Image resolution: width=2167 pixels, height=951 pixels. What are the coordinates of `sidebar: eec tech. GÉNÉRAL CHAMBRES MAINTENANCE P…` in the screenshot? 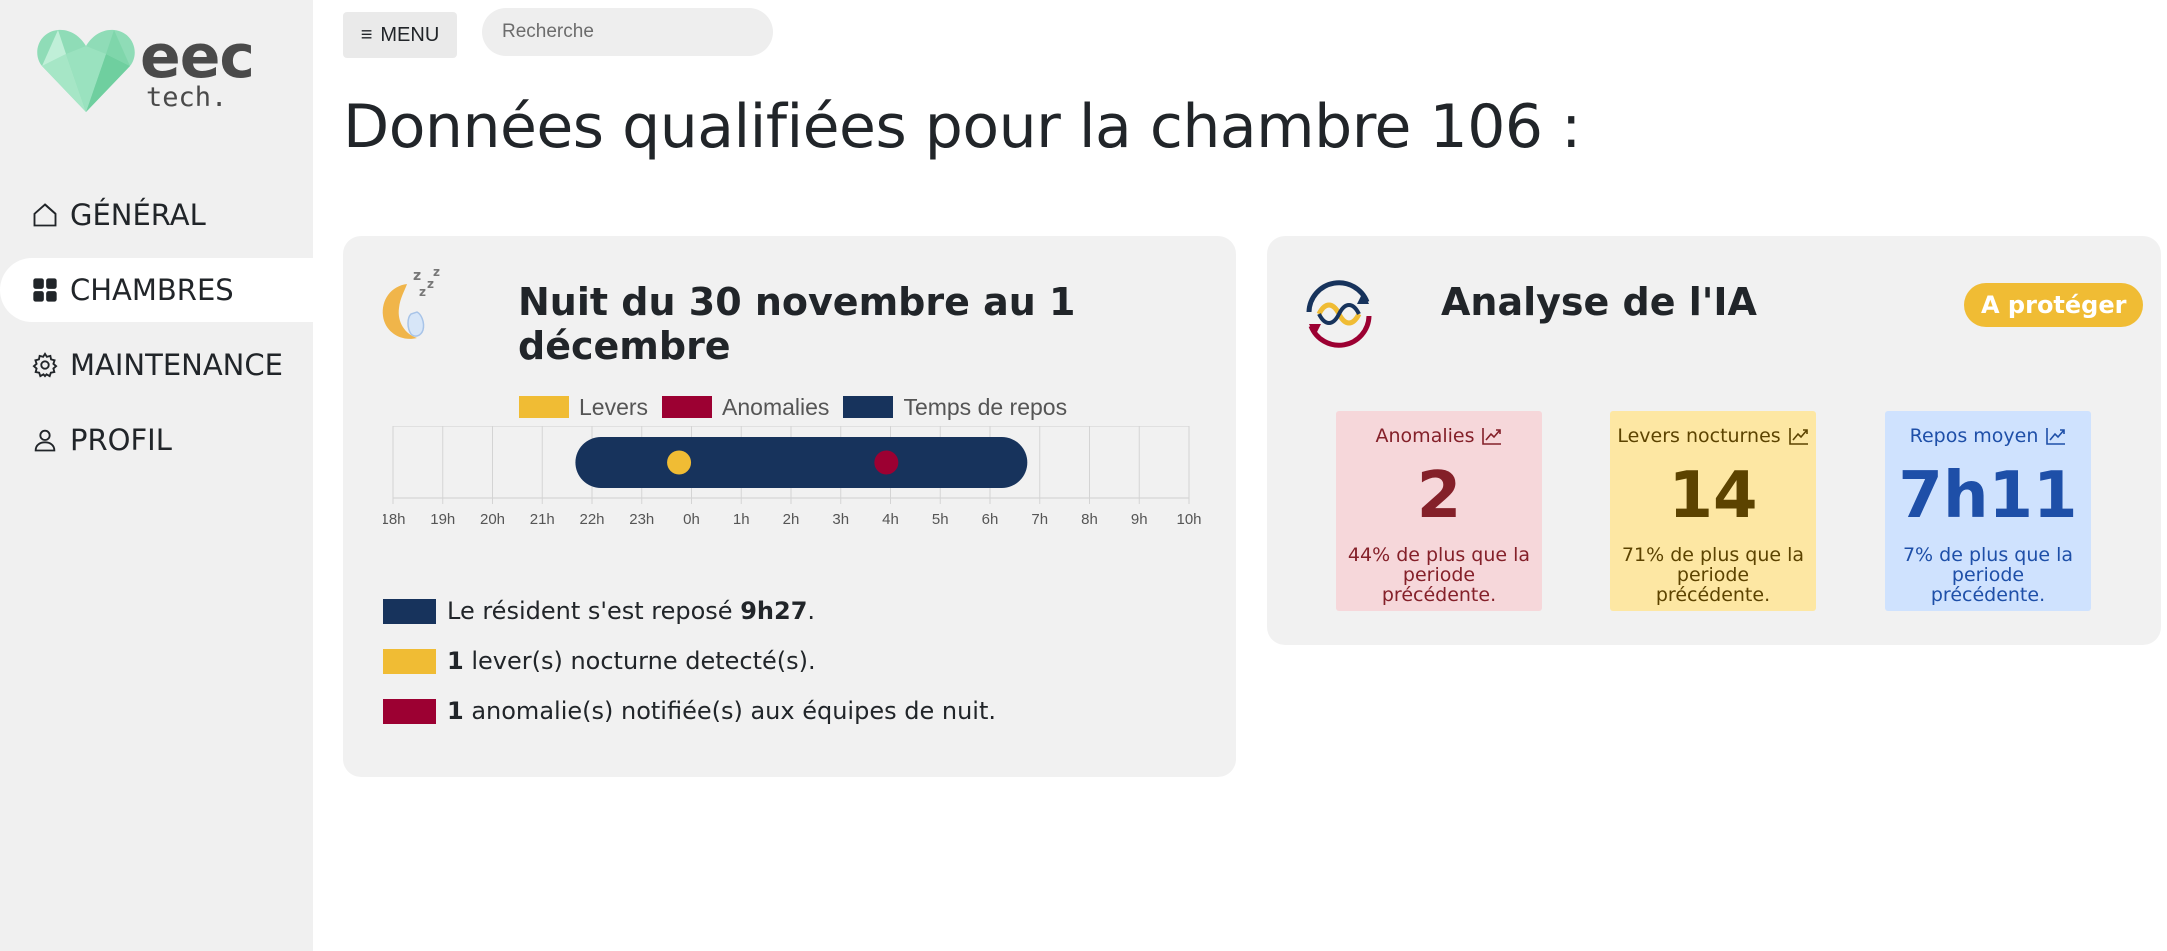 It's located at (156, 475).